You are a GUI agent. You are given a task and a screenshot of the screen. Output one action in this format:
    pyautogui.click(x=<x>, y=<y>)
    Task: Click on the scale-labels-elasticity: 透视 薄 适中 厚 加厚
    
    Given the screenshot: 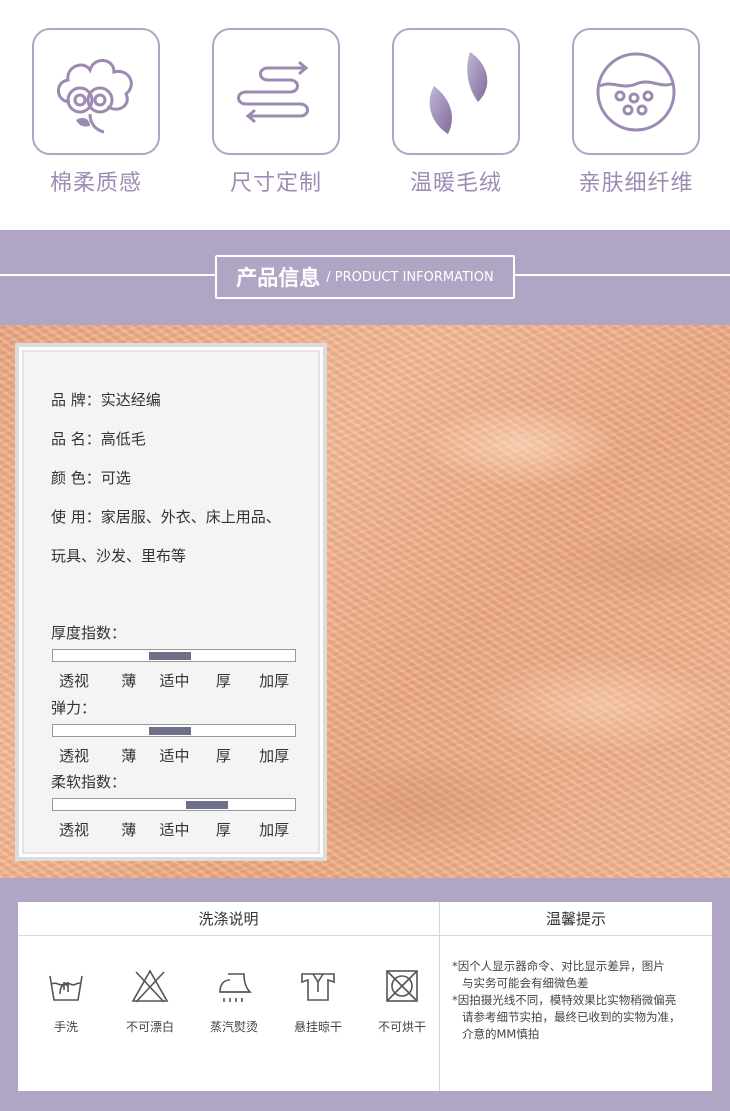 What is the action you would take?
    pyautogui.click(x=178, y=755)
    